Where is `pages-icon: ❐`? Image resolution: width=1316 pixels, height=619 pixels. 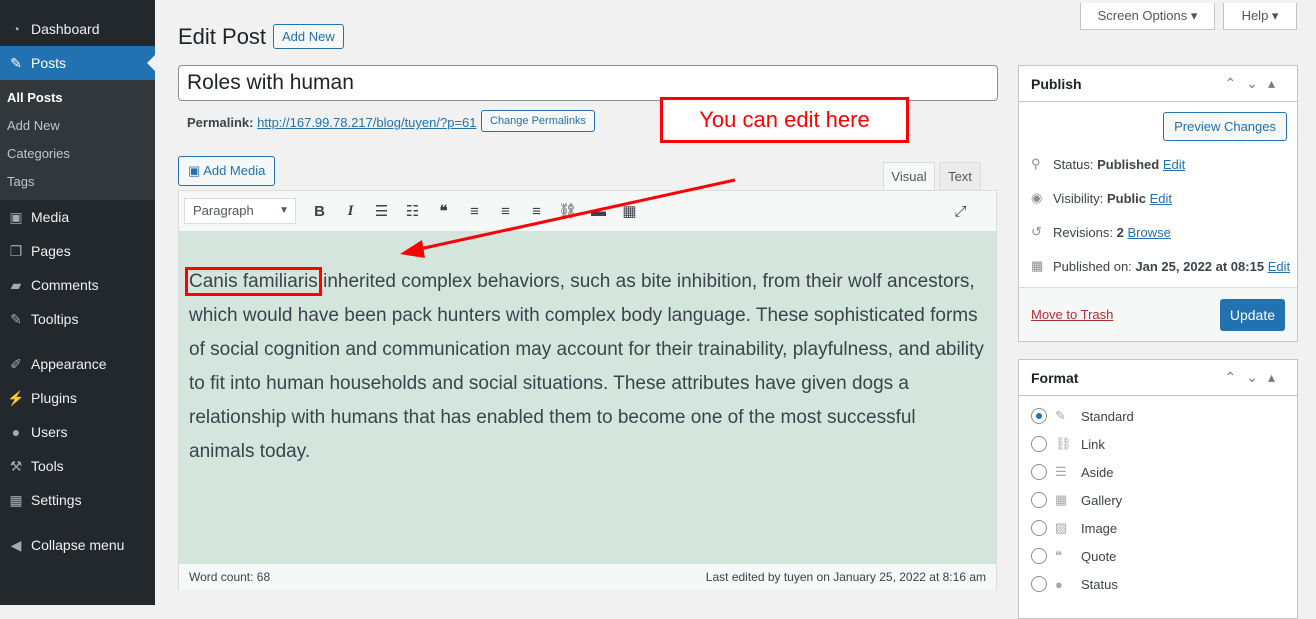
pages-icon: ❐ is located at coordinates (16, 250).